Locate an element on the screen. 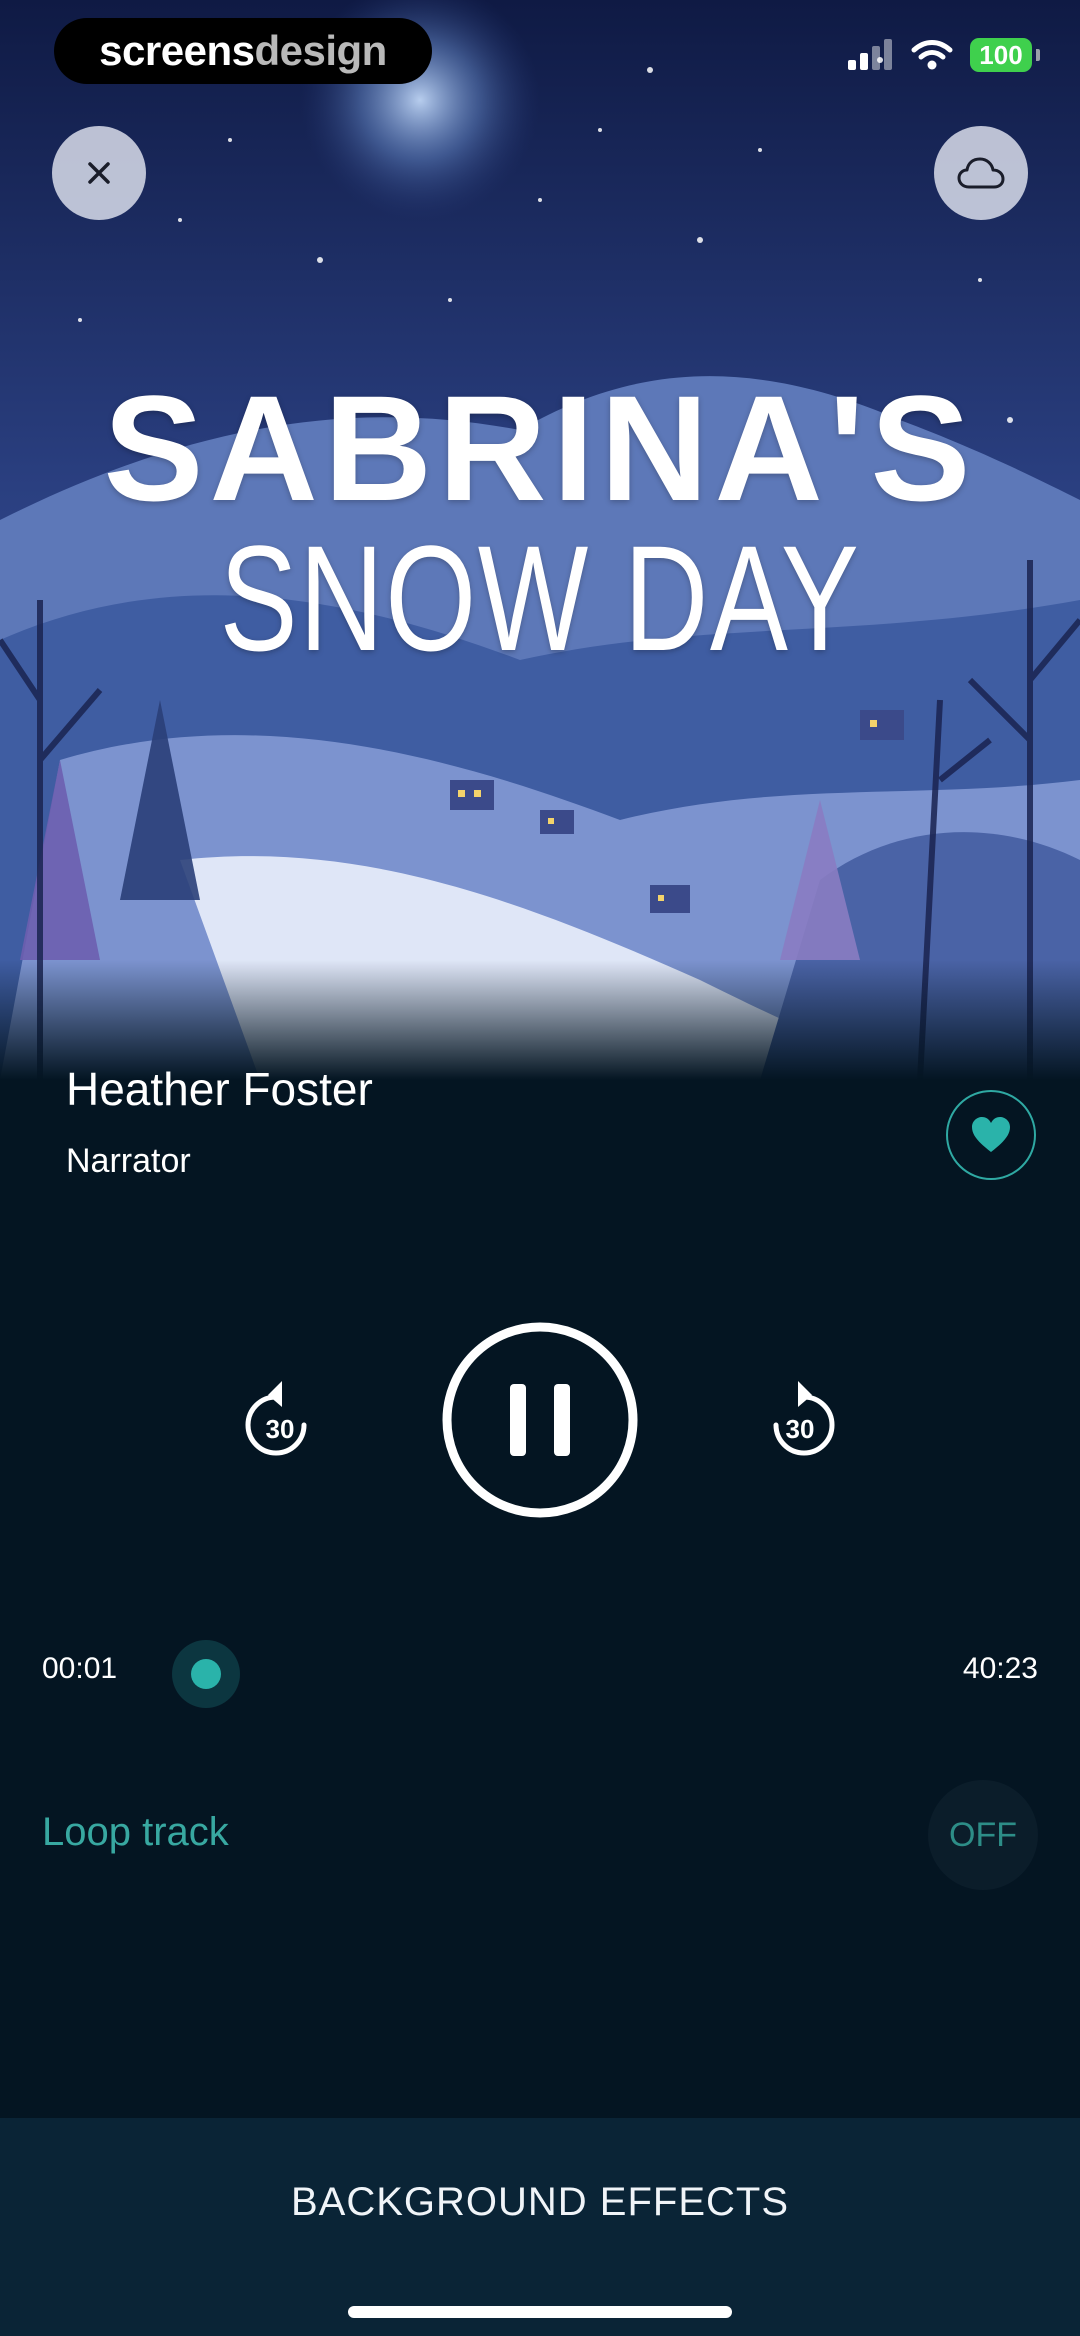 The image size is (1080, 2336). story-title-line1: SABRINA'S is located at coordinates (540, 448).